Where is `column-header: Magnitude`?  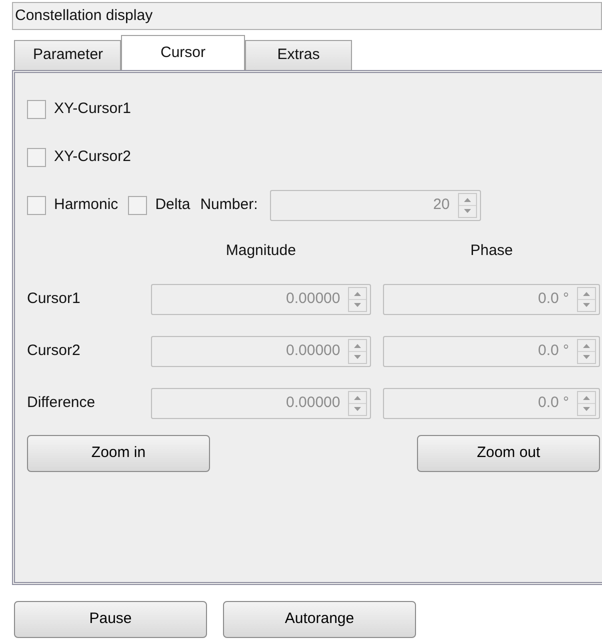 column-header: Magnitude is located at coordinates (260, 250).